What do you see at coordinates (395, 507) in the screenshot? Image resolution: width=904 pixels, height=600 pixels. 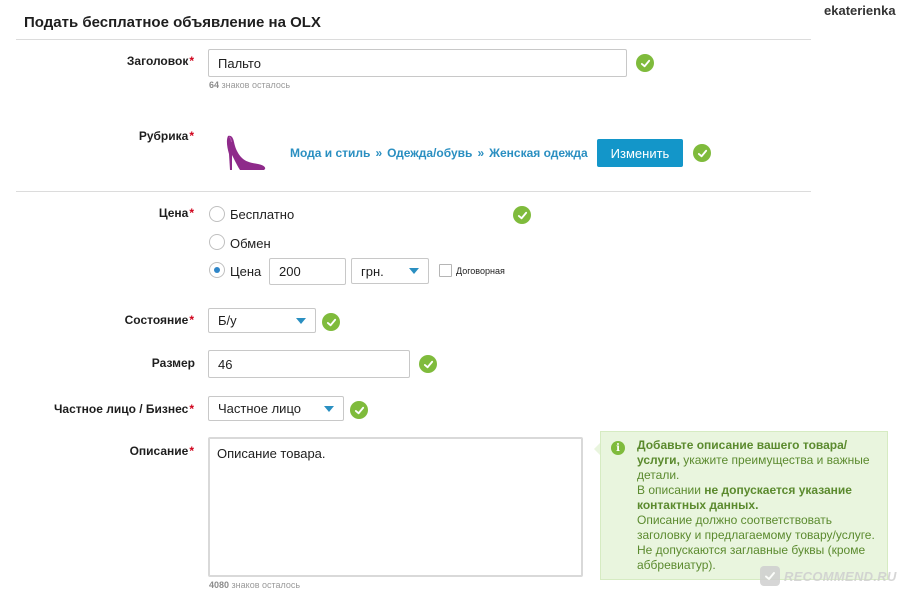 I see `description-textarea: Описание товара.` at bounding box center [395, 507].